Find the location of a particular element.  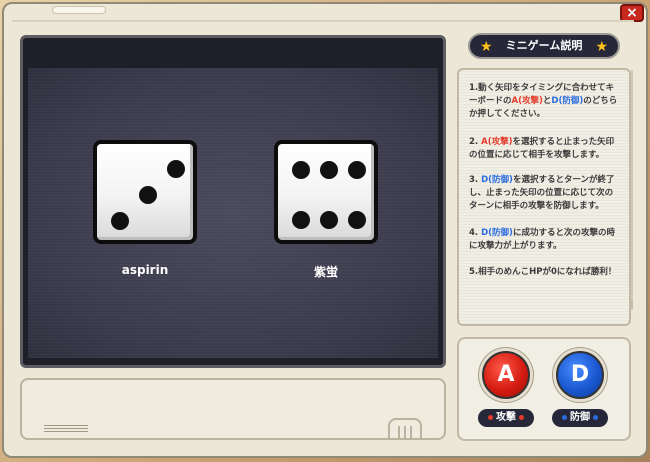

panel-title: ★ ミニゲーム説明 ★ is located at coordinates (544, 46).